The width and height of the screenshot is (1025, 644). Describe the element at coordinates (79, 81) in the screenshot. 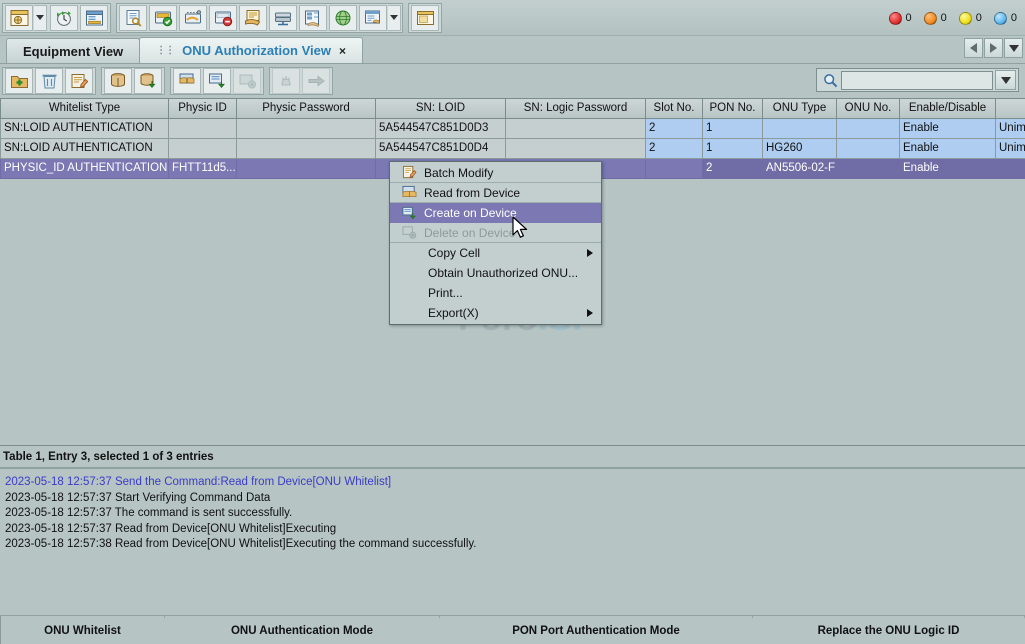

I see `modify-whitelist-icon` at that location.